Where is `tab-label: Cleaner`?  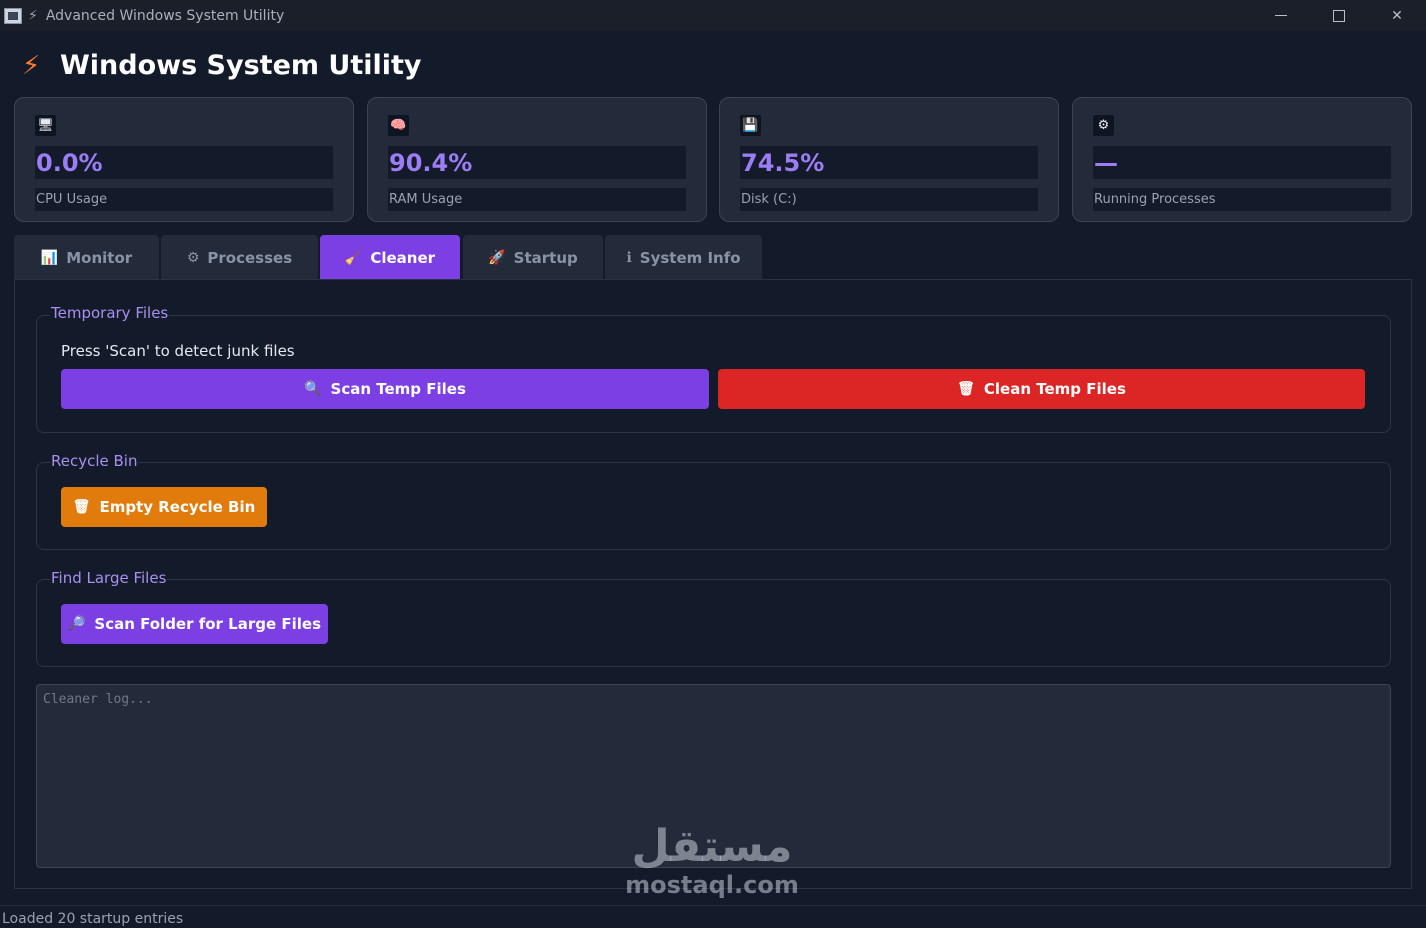
tab-label: Cleaner is located at coordinates (403, 257).